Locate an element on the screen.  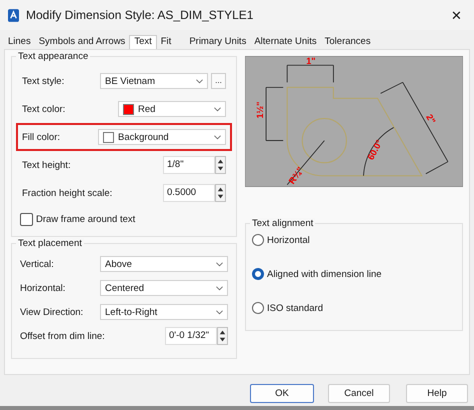
window-title: Modify Dimension Style: AS_DIM_STYLE1 is located at coordinates (140, 15).